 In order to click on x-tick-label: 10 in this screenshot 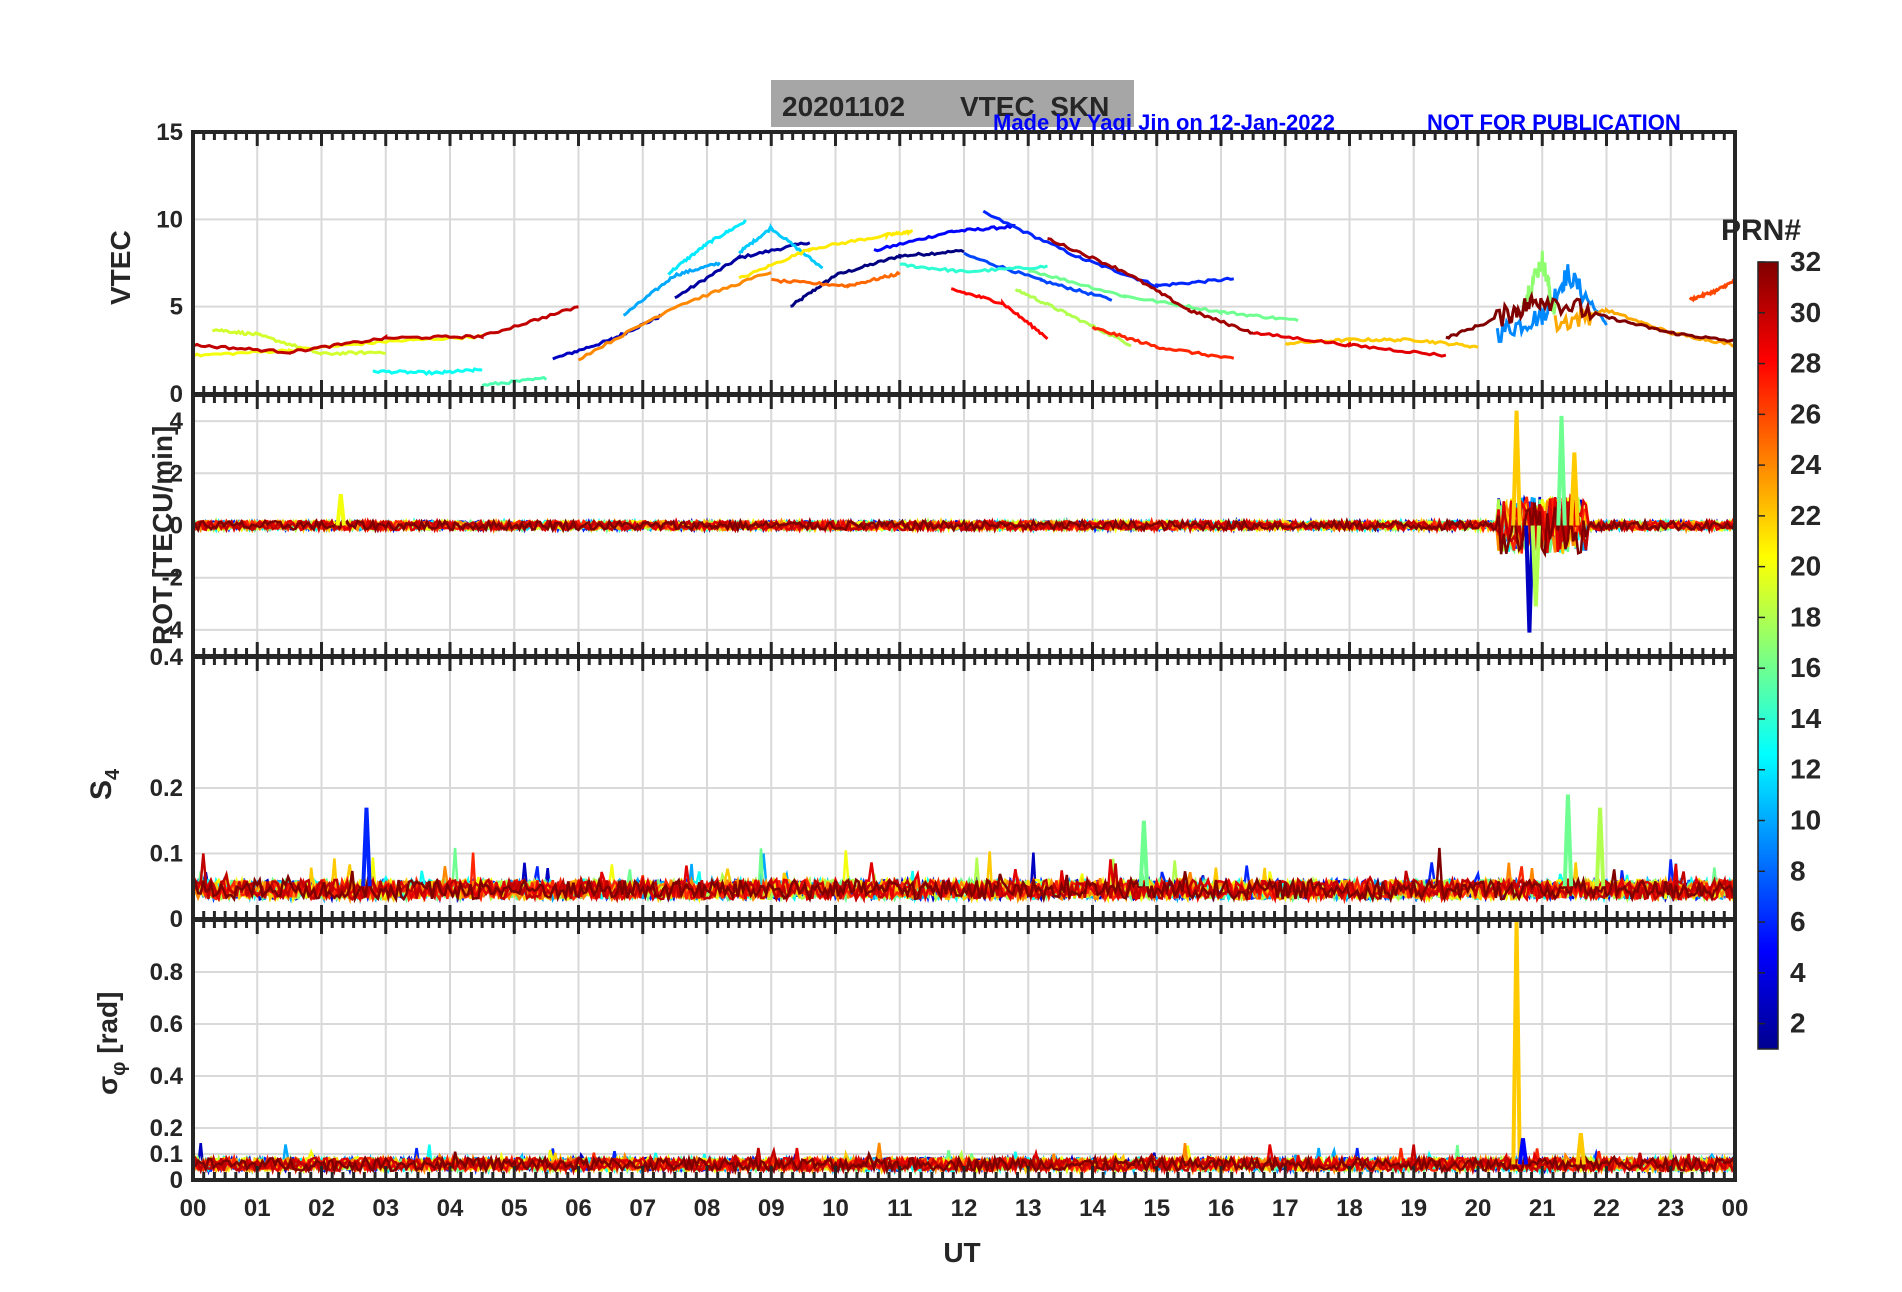, I will do `click(835, 1208)`.